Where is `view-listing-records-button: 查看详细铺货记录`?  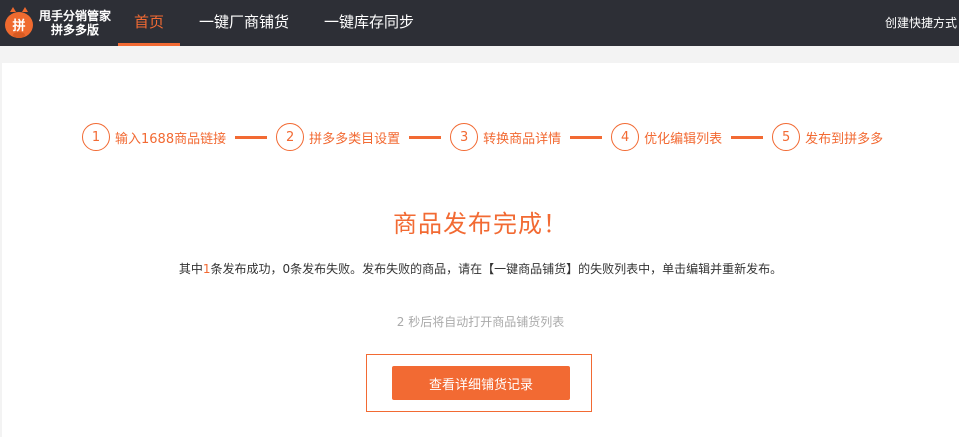 view-listing-records-button: 查看详细铺货记录 is located at coordinates (481, 383).